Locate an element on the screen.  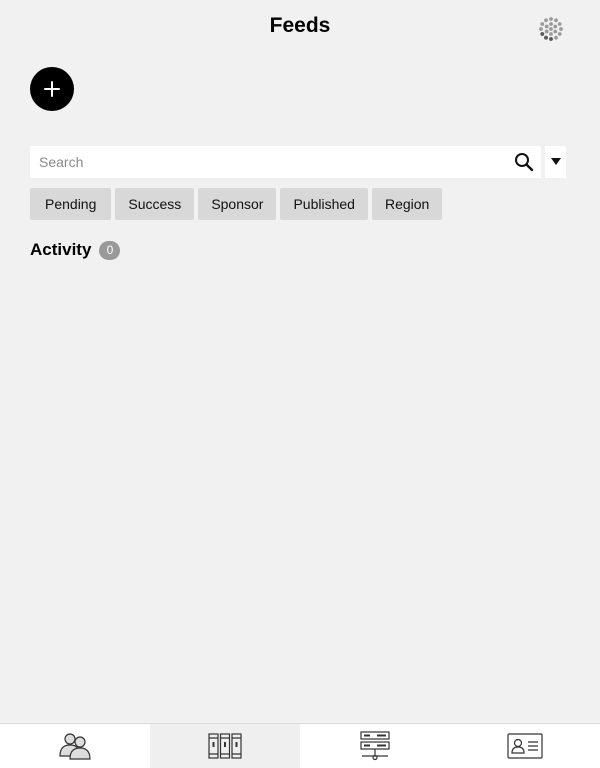
network-servers-icon is located at coordinates (375, 746).